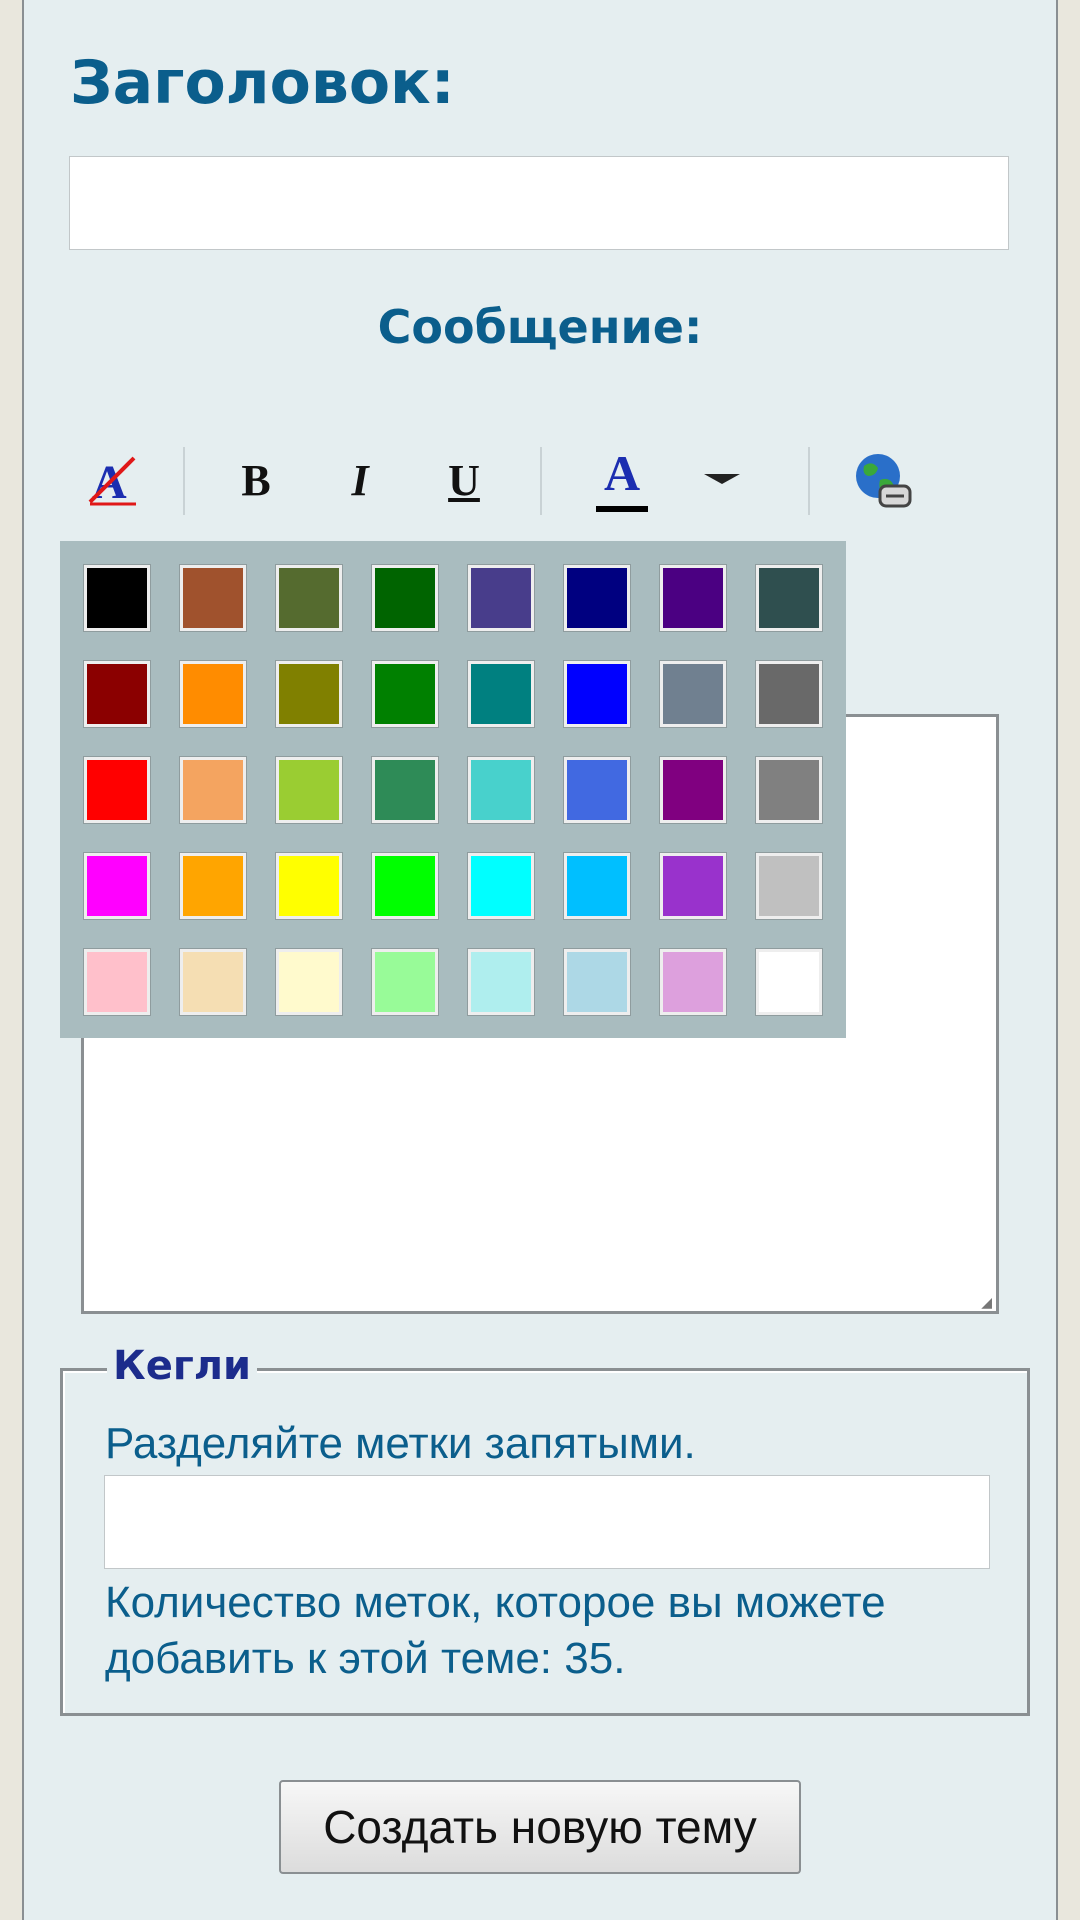  I want to click on font-color-icon: A, so click(622, 473).